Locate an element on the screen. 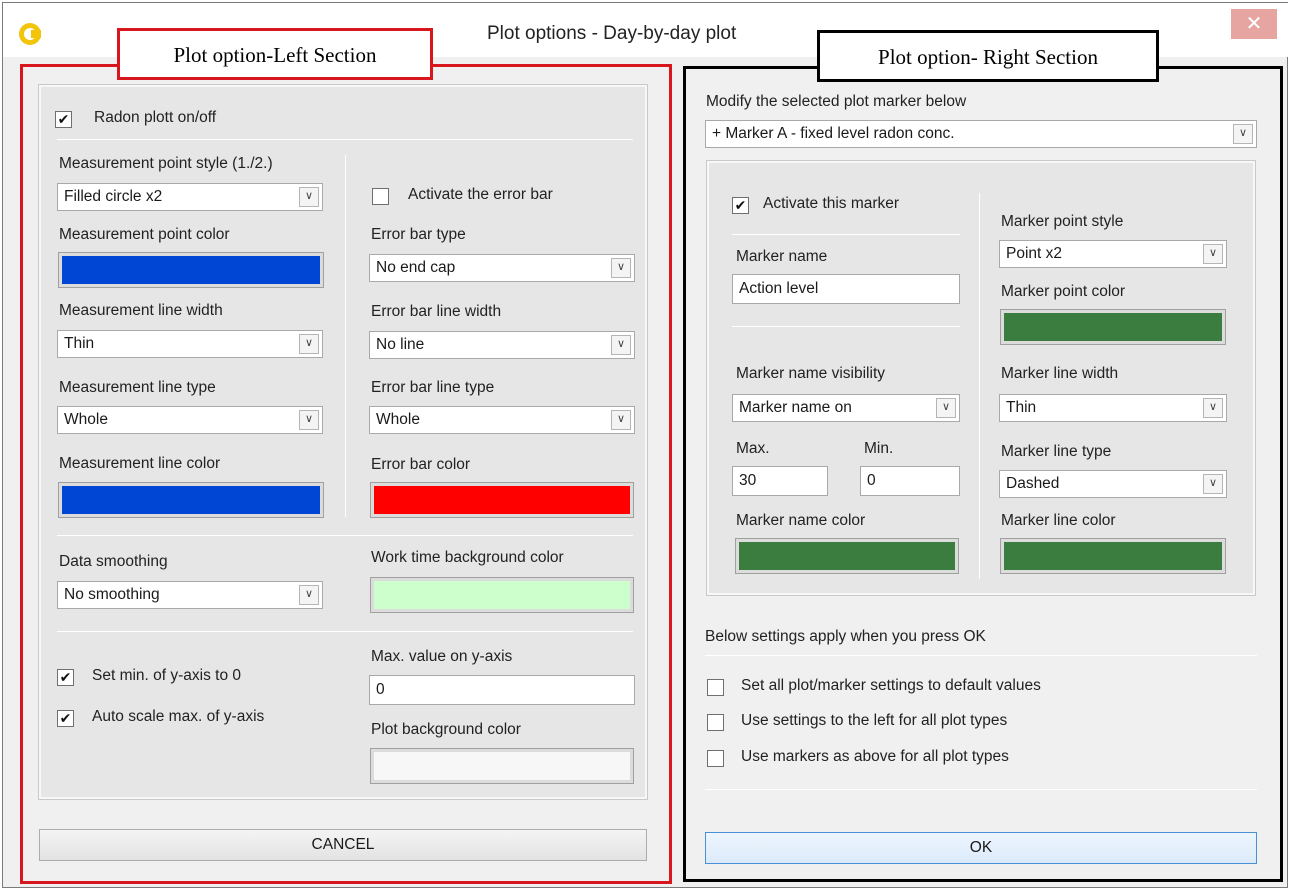 The image size is (1290, 890). close-button: ✕ is located at coordinates (1254, 24).